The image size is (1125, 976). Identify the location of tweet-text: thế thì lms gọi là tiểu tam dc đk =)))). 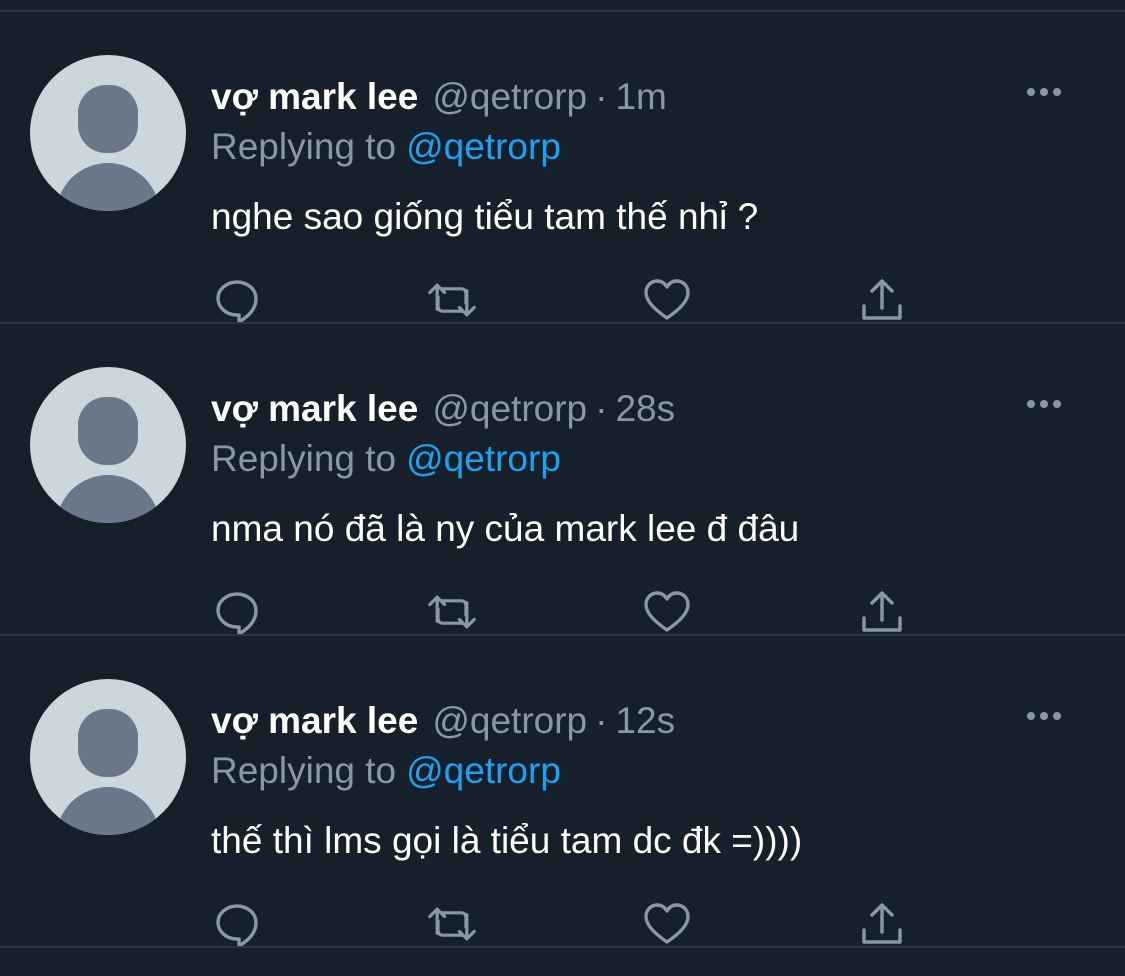
(507, 840).